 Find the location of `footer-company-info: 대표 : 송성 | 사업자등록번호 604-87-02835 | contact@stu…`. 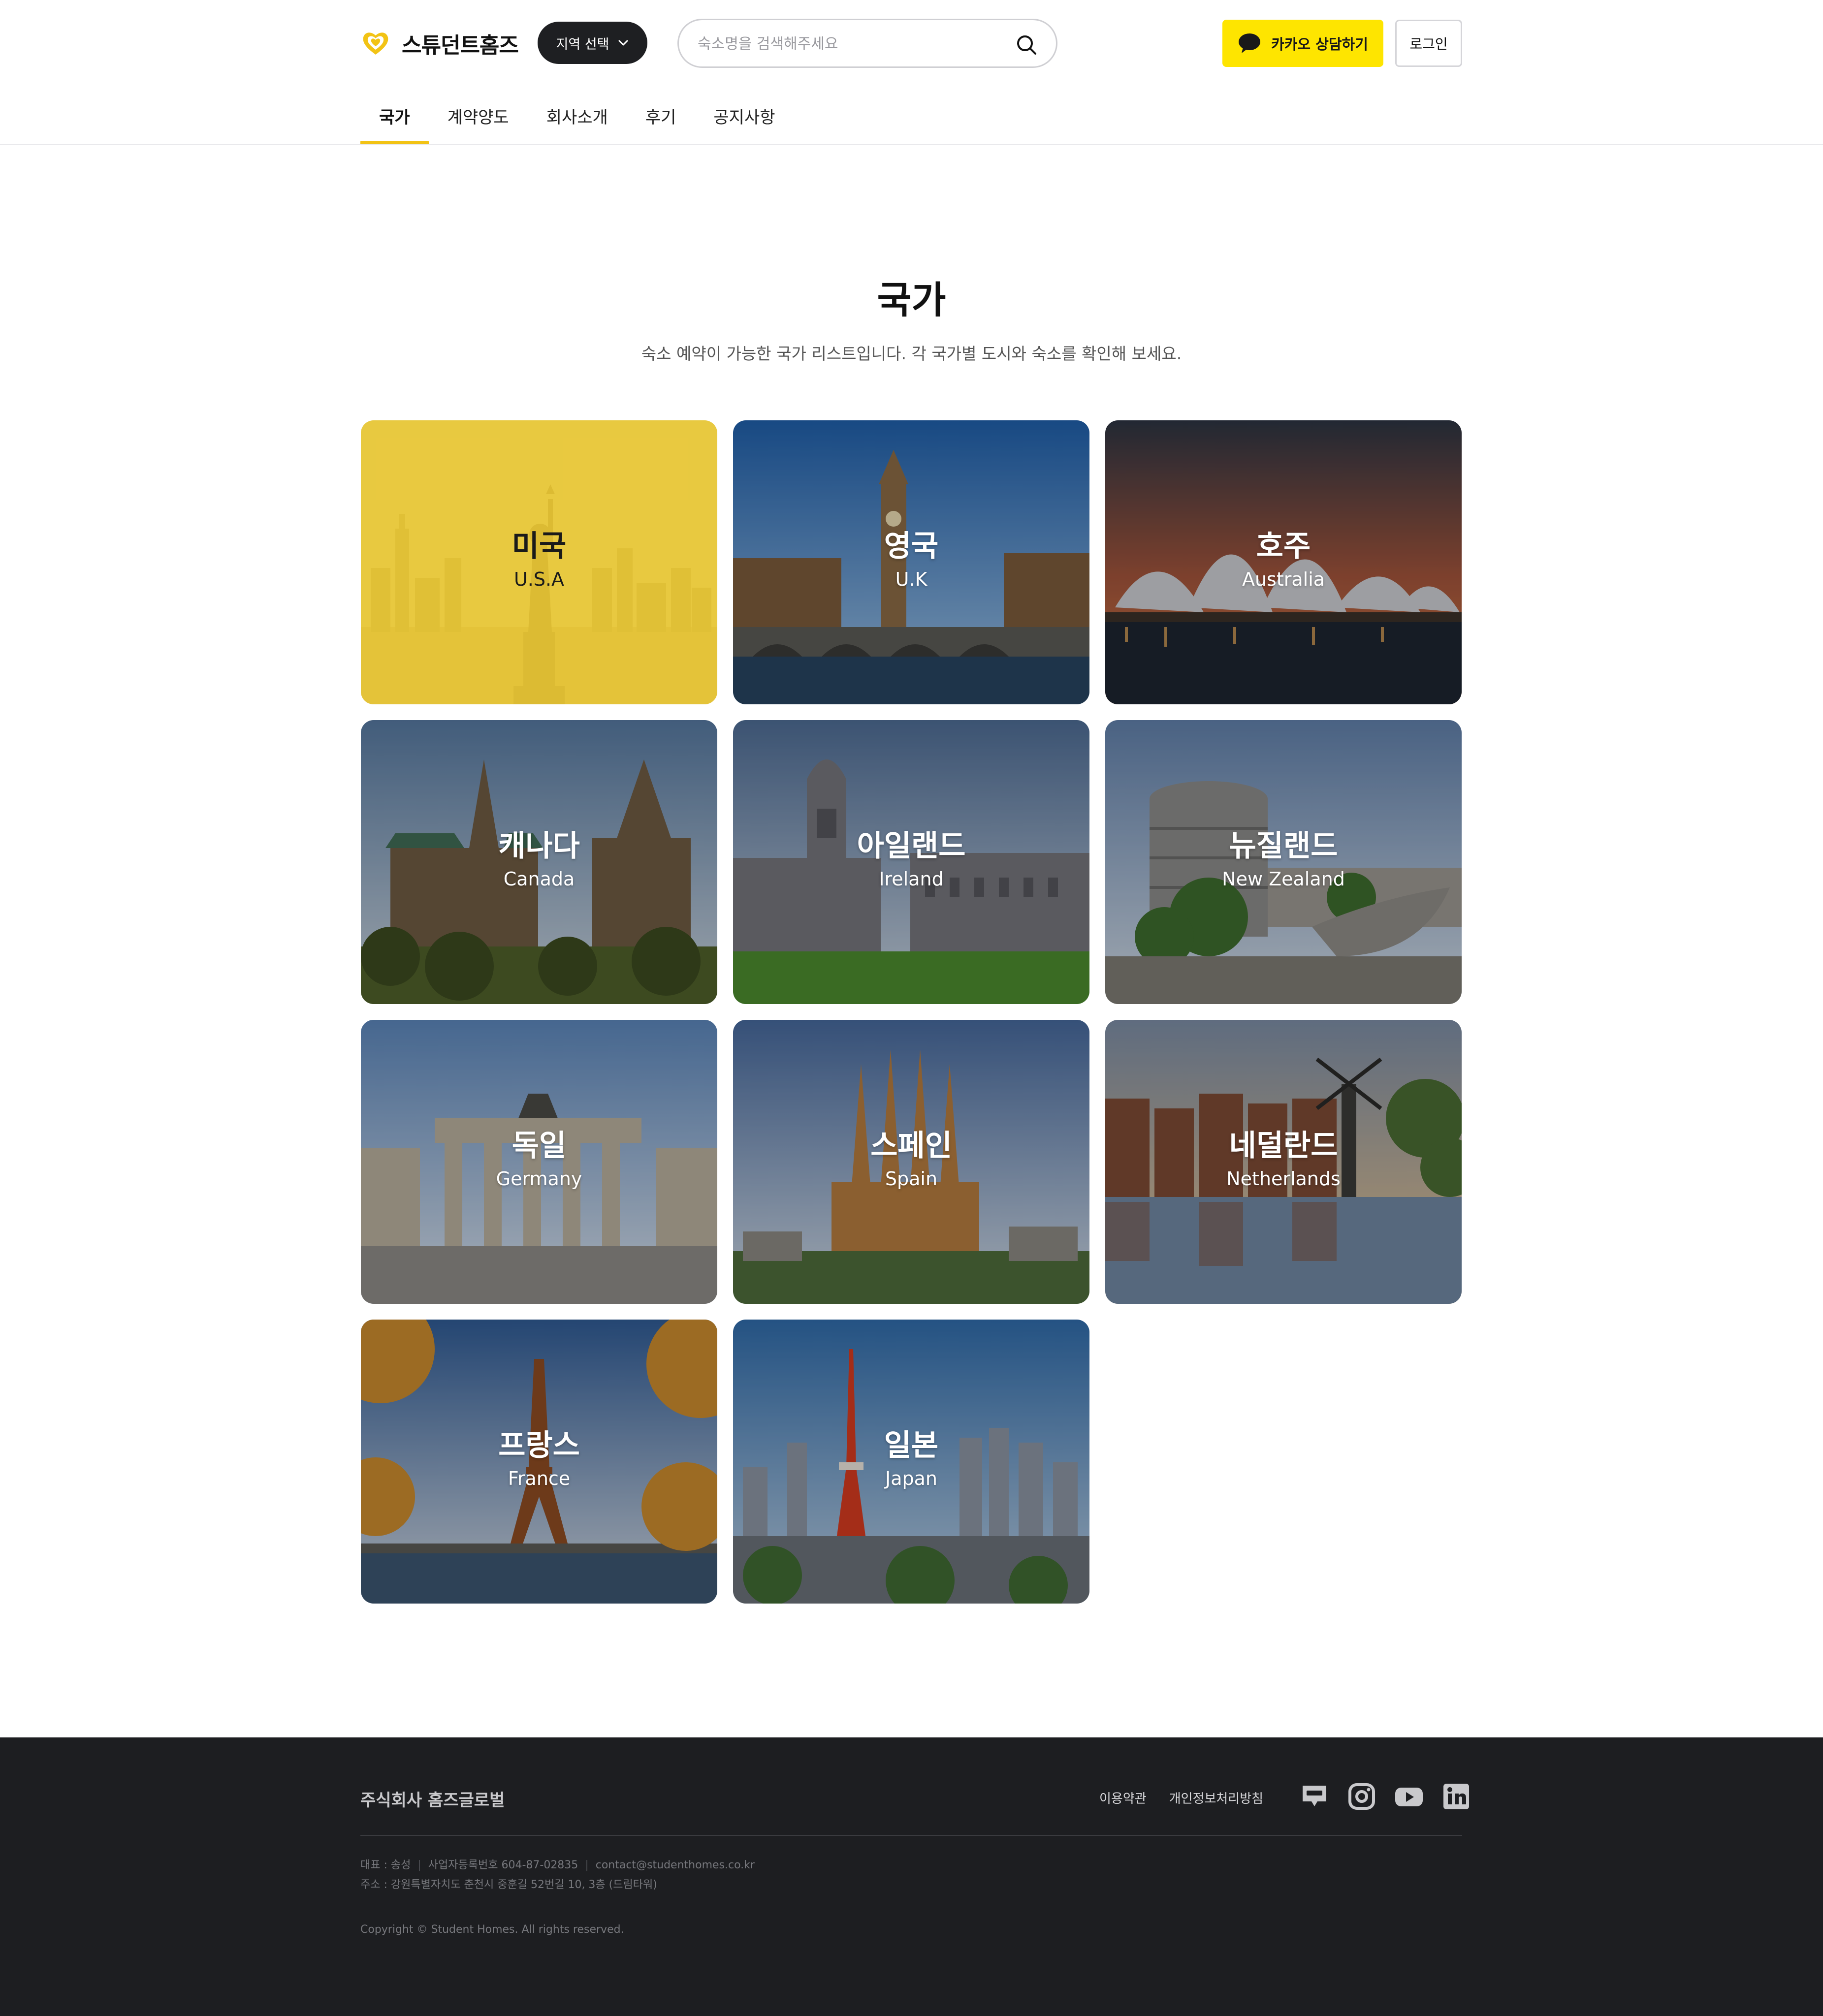

footer-company-info: 대표 : 송성 | 사업자등록번호 604-87-02835 | contact@stu… is located at coordinates (557, 1875).